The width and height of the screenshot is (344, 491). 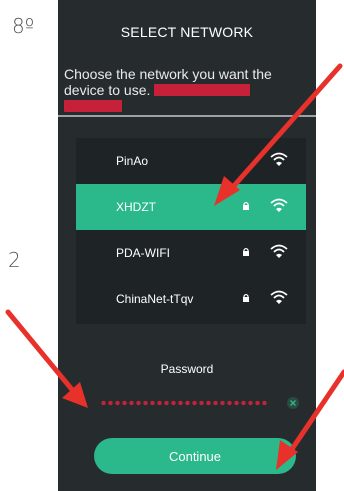 I want to click on network-name: ChinaNet-tTqv, so click(x=155, y=299).